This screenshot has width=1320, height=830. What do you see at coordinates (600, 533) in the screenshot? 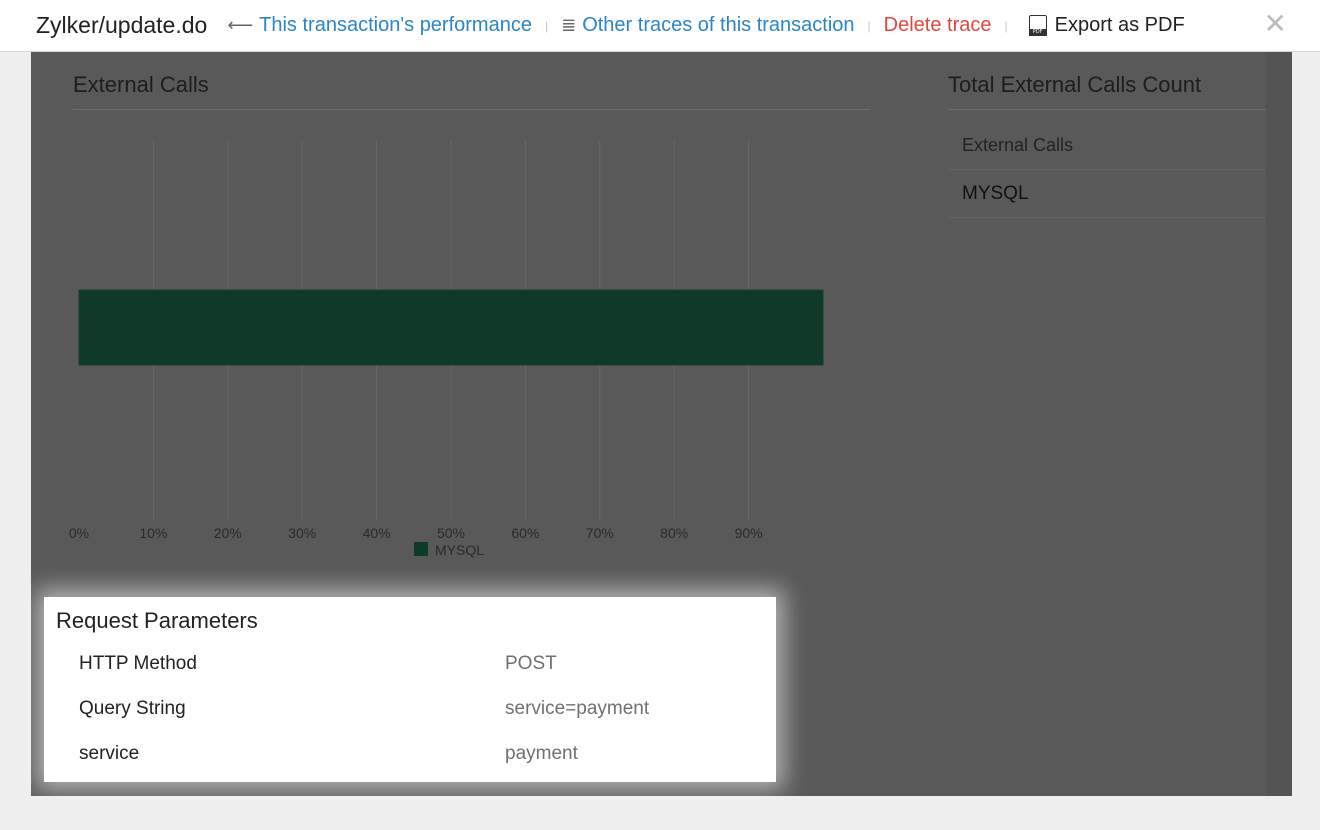
I see `x-tick-label: 70%` at bounding box center [600, 533].